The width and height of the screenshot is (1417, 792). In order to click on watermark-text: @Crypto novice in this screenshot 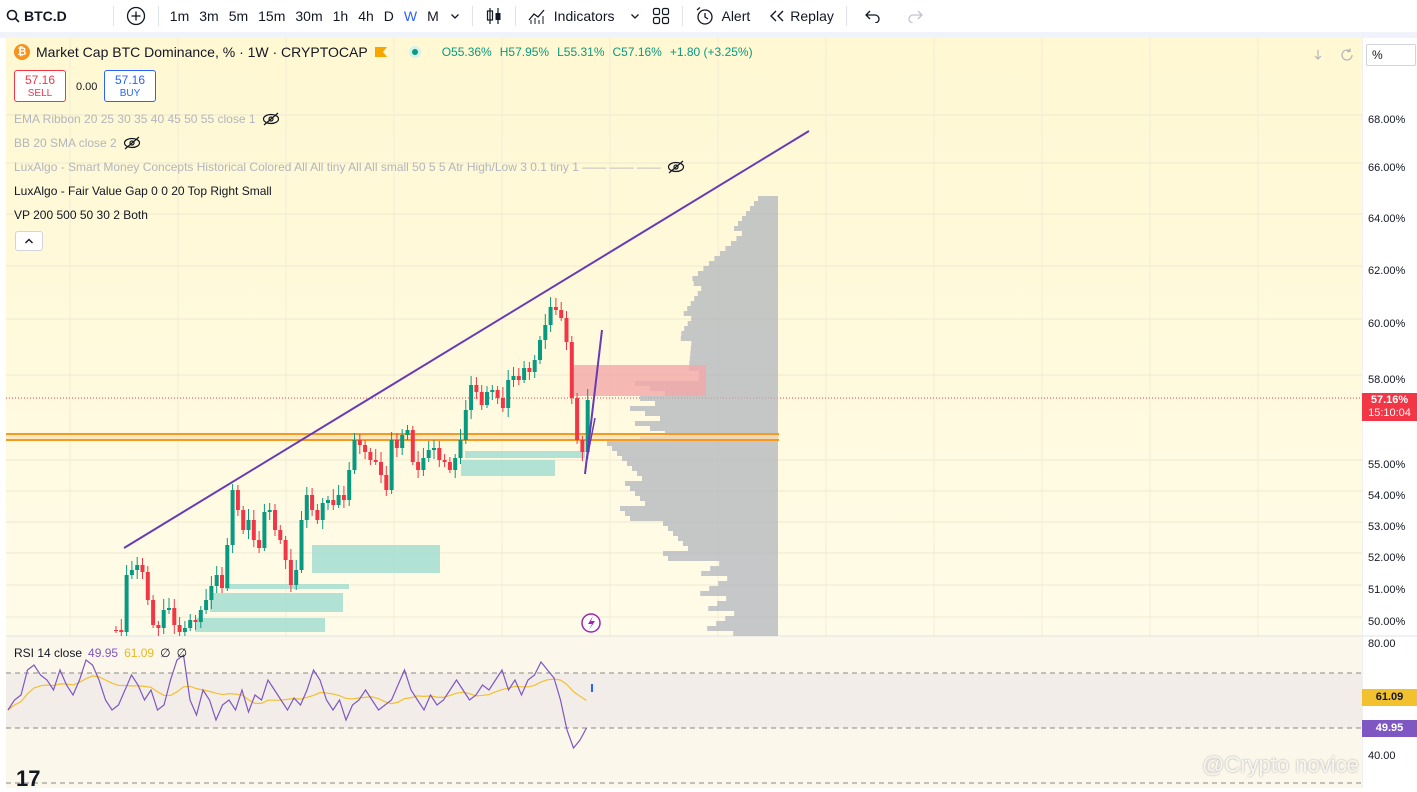, I will do `click(1280, 764)`.